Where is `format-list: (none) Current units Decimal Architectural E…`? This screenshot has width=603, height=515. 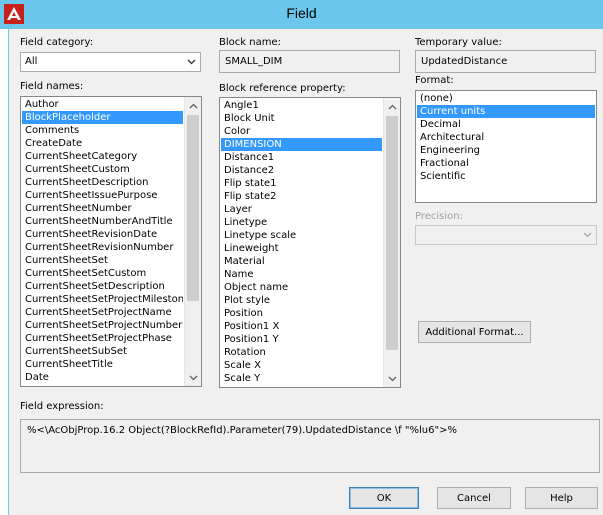 format-list: (none) Current units Decimal Architectural E… is located at coordinates (506, 146).